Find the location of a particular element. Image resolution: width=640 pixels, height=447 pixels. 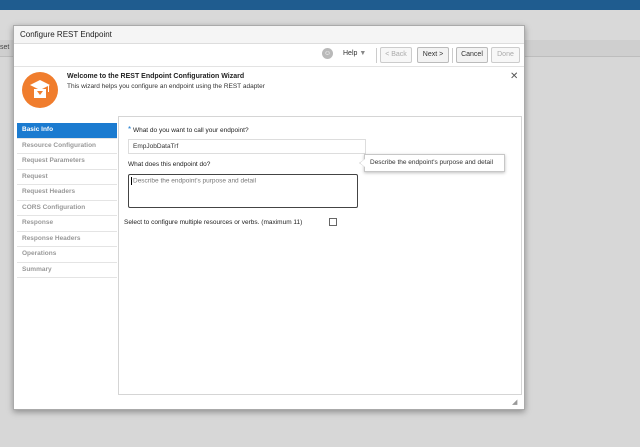

nav-item-operations: Operations is located at coordinates (67, 255).